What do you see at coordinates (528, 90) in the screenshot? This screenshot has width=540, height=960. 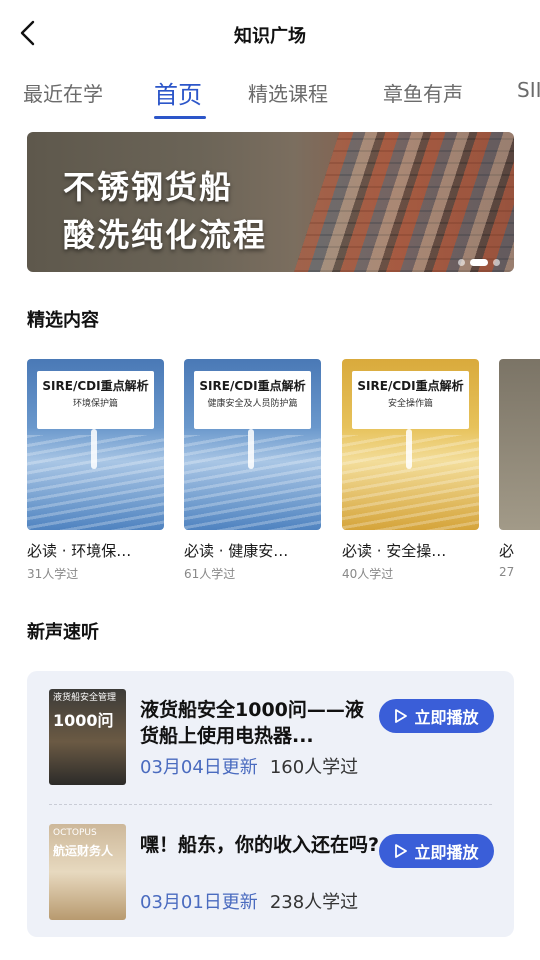 I see `tab-sii: SII` at bounding box center [528, 90].